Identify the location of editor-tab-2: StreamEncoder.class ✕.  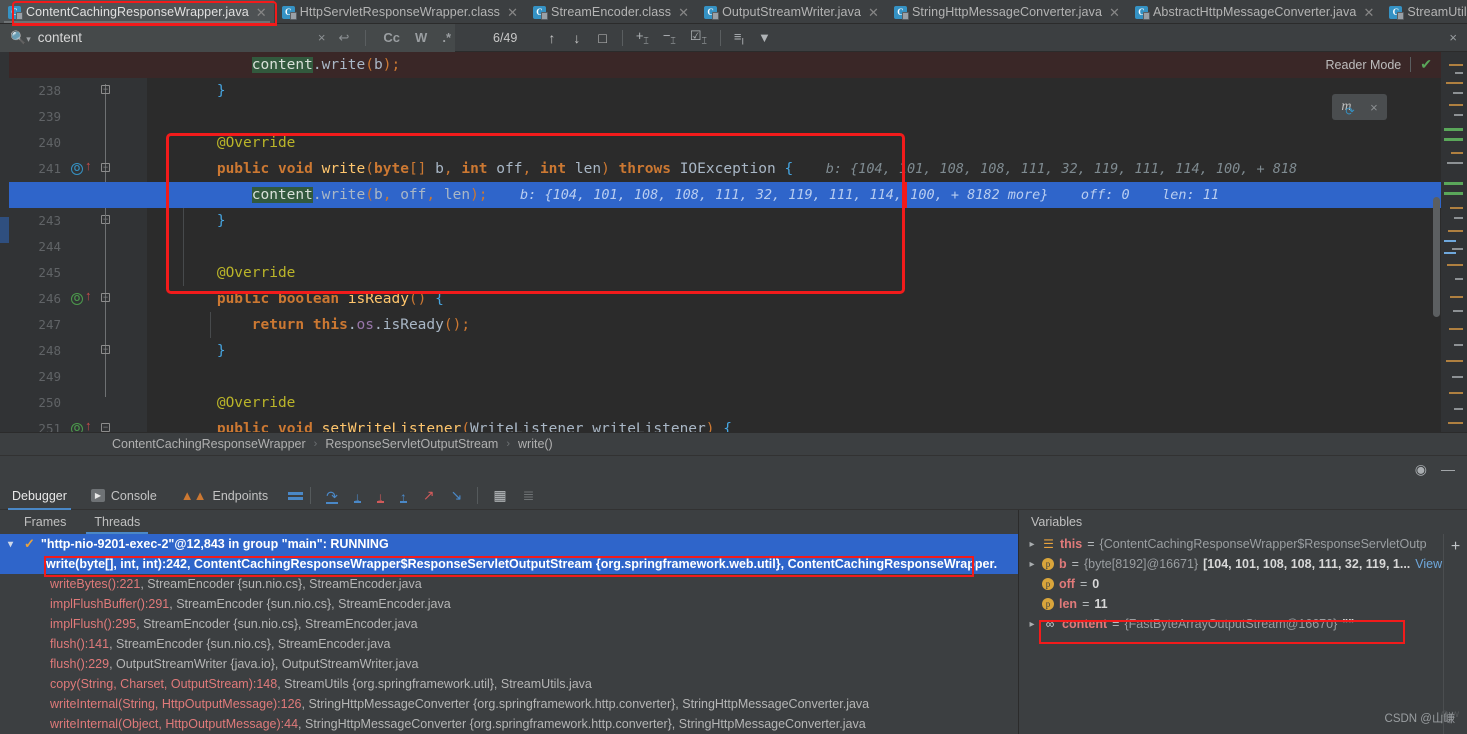
(610, 11).